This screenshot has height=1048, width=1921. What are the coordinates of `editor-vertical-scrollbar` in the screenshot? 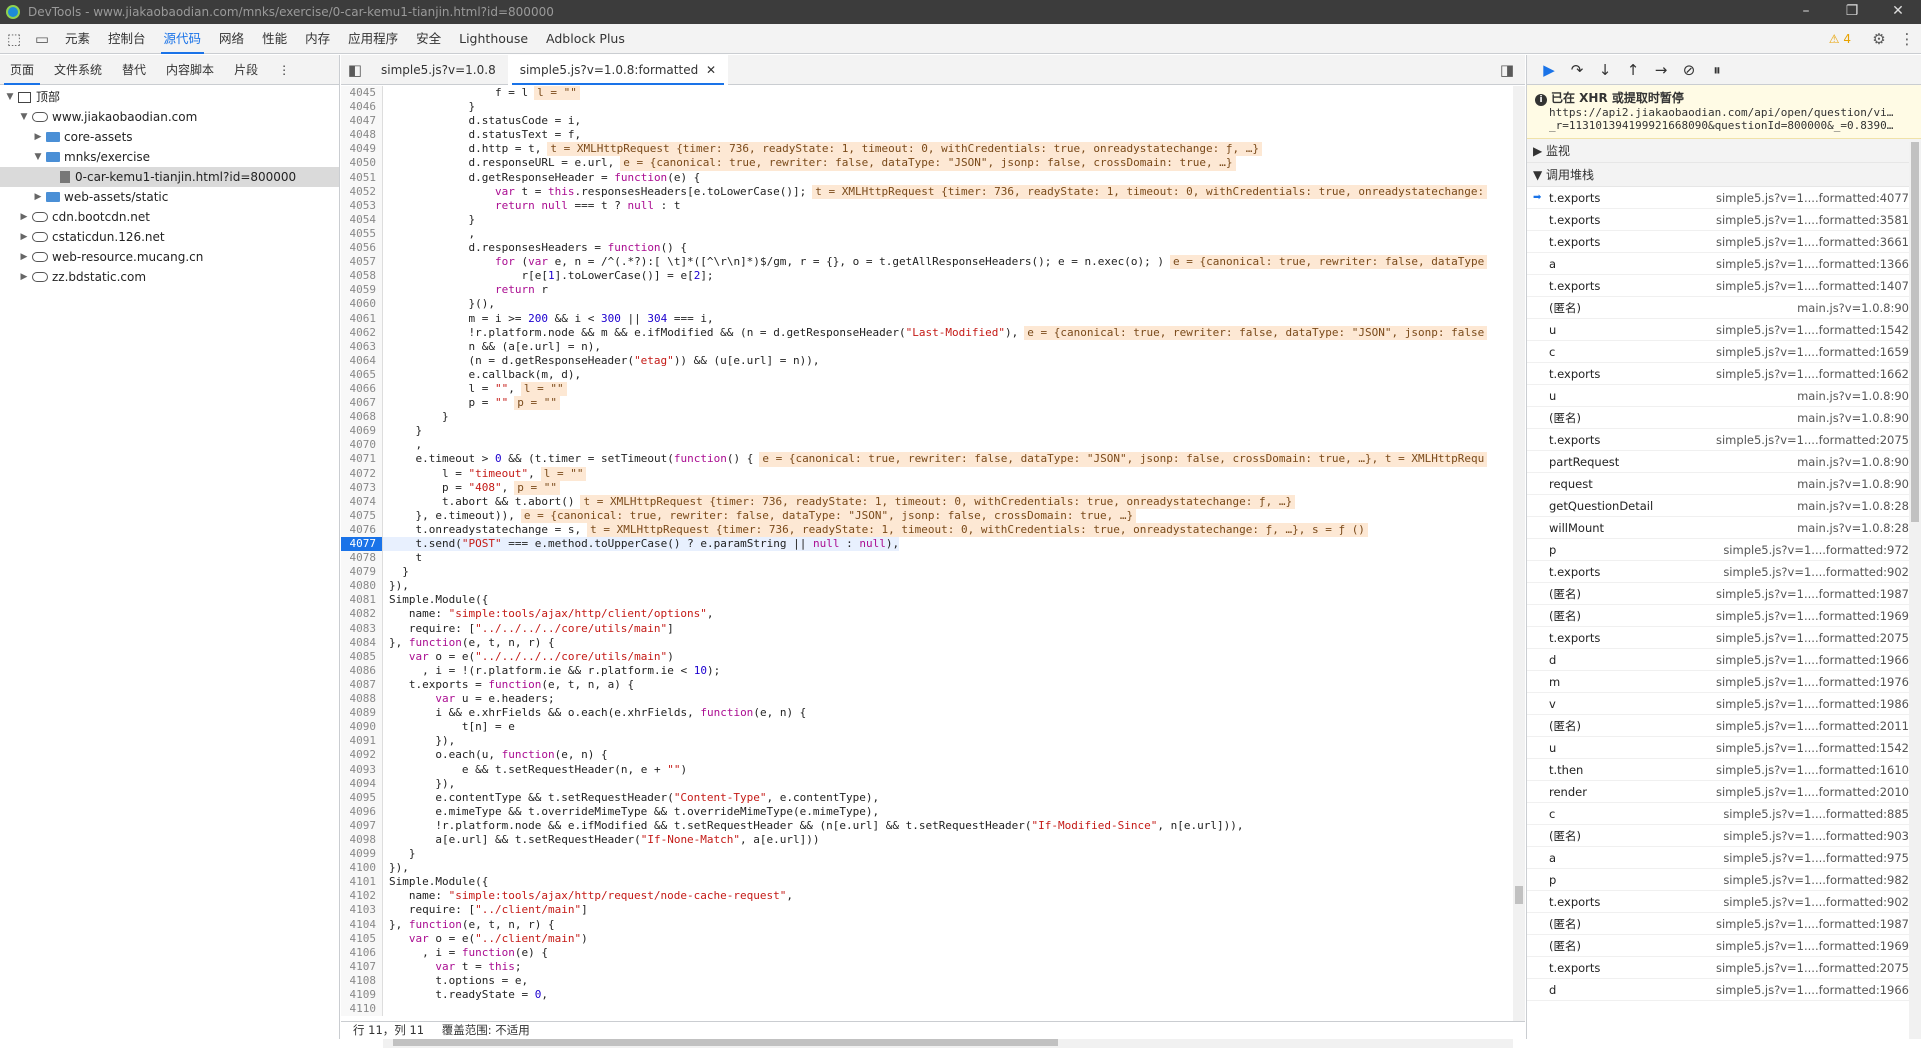 It's located at (1519, 561).